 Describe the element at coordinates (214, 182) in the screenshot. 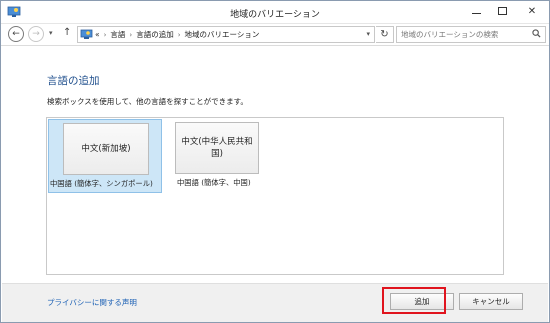

I see `language-caption: 中国語 (簡体字、中国)` at that location.